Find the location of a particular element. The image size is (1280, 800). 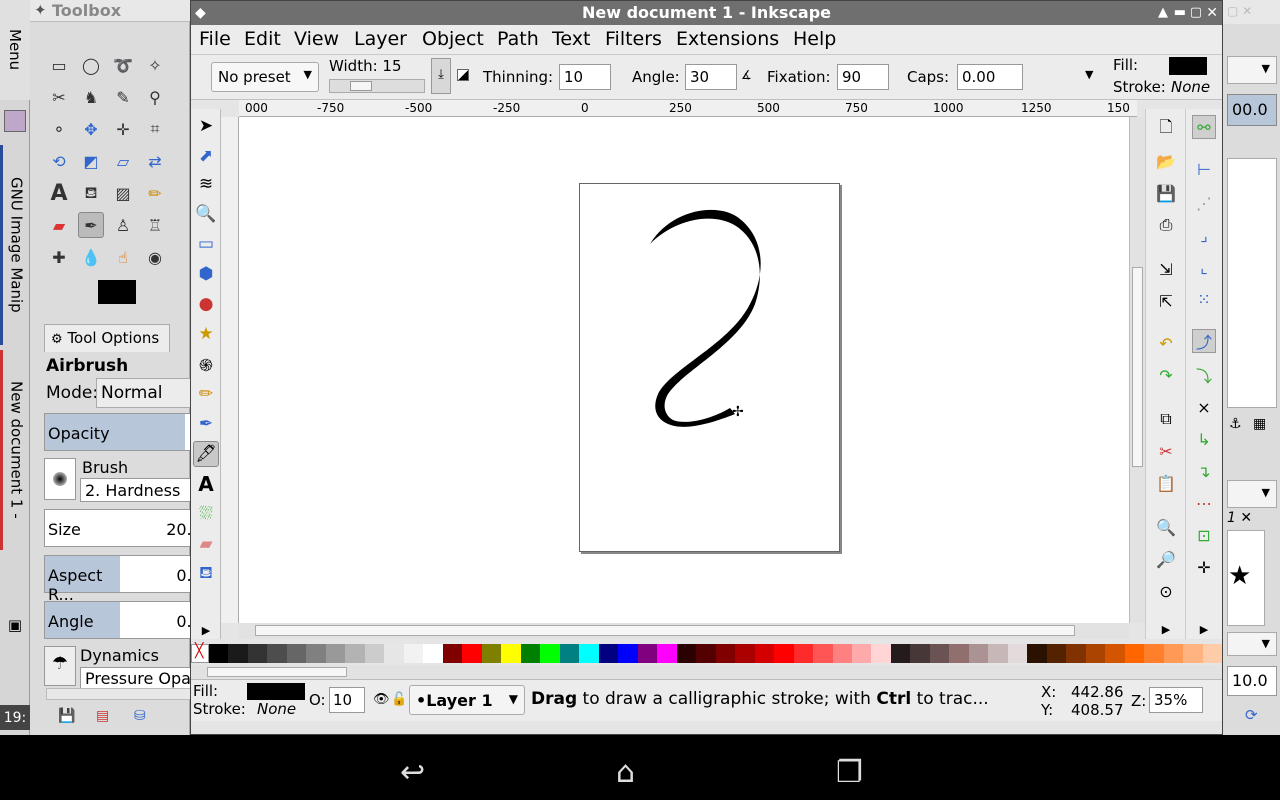

align-icon: ✛ is located at coordinates (123, 129).